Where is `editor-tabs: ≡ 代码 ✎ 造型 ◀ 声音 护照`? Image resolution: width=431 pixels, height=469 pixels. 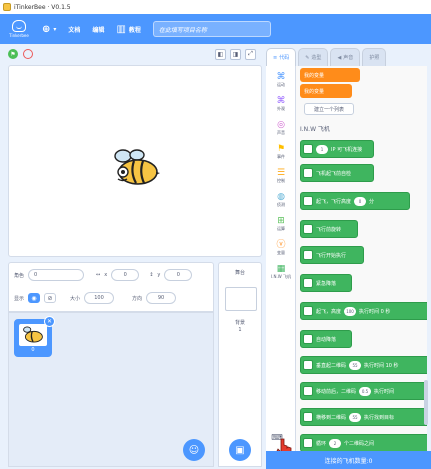
editor-tabs: ≡ 代码 ✎ 造型 ◀ 声音 护照 is located at coordinates (348, 57).